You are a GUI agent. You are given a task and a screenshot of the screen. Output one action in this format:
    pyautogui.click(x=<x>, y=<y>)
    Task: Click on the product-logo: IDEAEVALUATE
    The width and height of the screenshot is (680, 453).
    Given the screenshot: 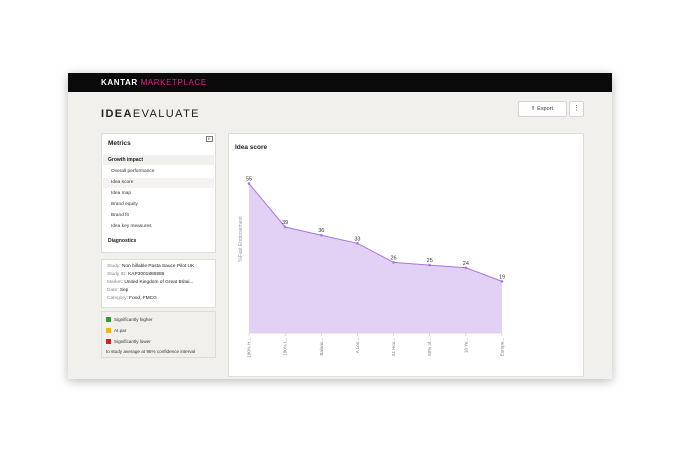 What is the action you would take?
    pyautogui.click(x=150, y=114)
    